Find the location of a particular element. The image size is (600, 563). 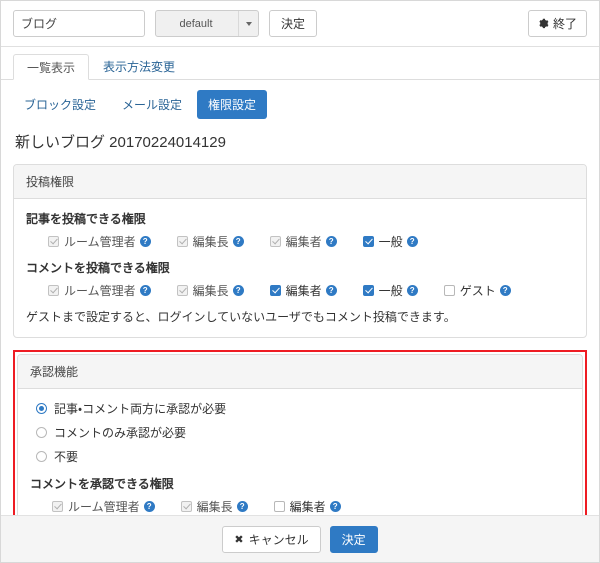

approver-permission-options: ルーム管理者 ? 編集長 ? 編集者 ? is located at coordinates (300, 506).